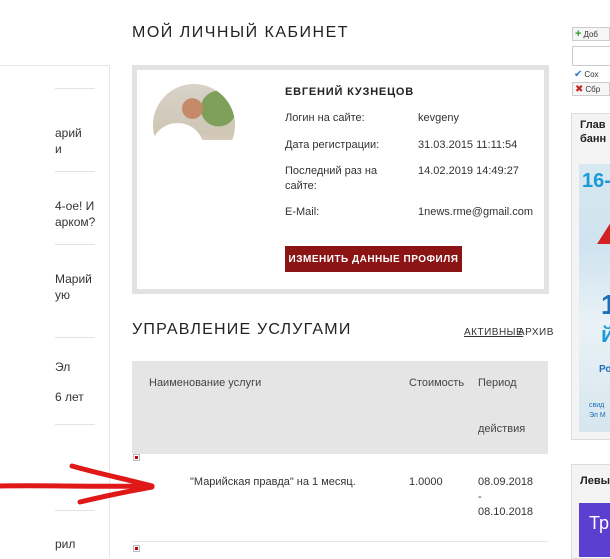 The width and height of the screenshot is (610, 559). I want to click on sidebar-news-item: Марий ую, so click(73, 287).